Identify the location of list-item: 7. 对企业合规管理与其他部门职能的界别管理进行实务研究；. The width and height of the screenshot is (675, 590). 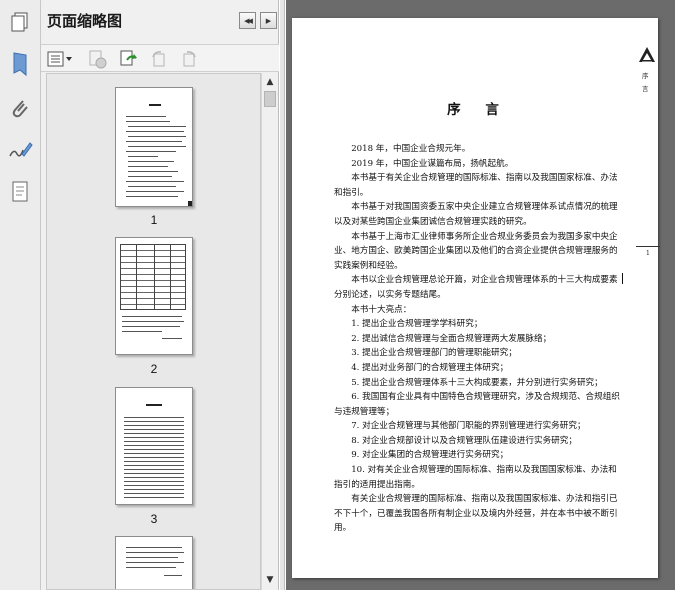
(468, 426).